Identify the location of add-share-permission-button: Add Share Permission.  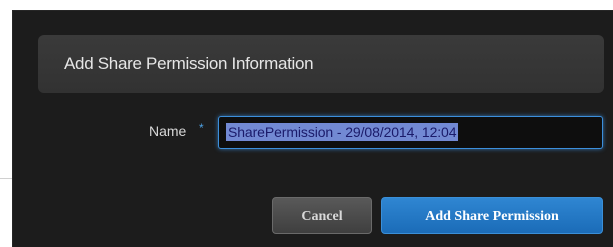
(492, 215).